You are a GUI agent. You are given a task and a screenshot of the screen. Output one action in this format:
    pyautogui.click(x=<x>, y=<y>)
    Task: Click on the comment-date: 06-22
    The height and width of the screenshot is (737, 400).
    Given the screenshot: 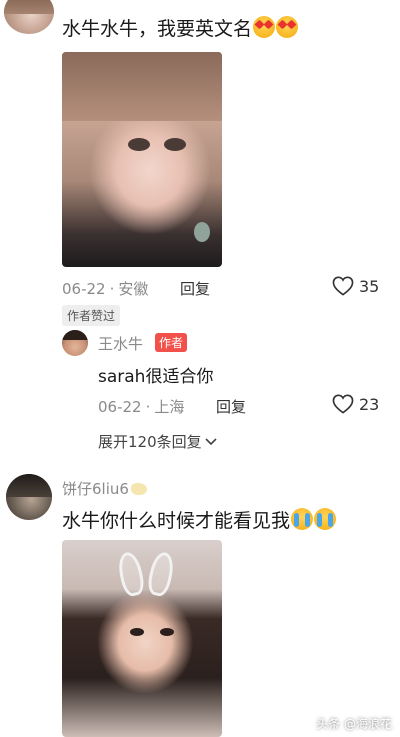 What is the action you would take?
    pyautogui.click(x=84, y=289)
    